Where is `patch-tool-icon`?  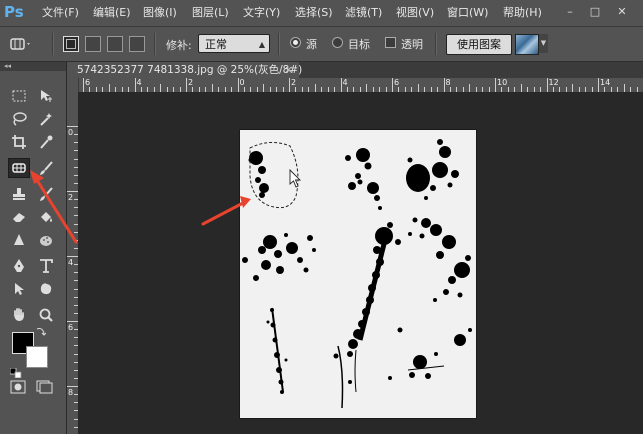 patch-tool-icon is located at coordinates (19, 168).